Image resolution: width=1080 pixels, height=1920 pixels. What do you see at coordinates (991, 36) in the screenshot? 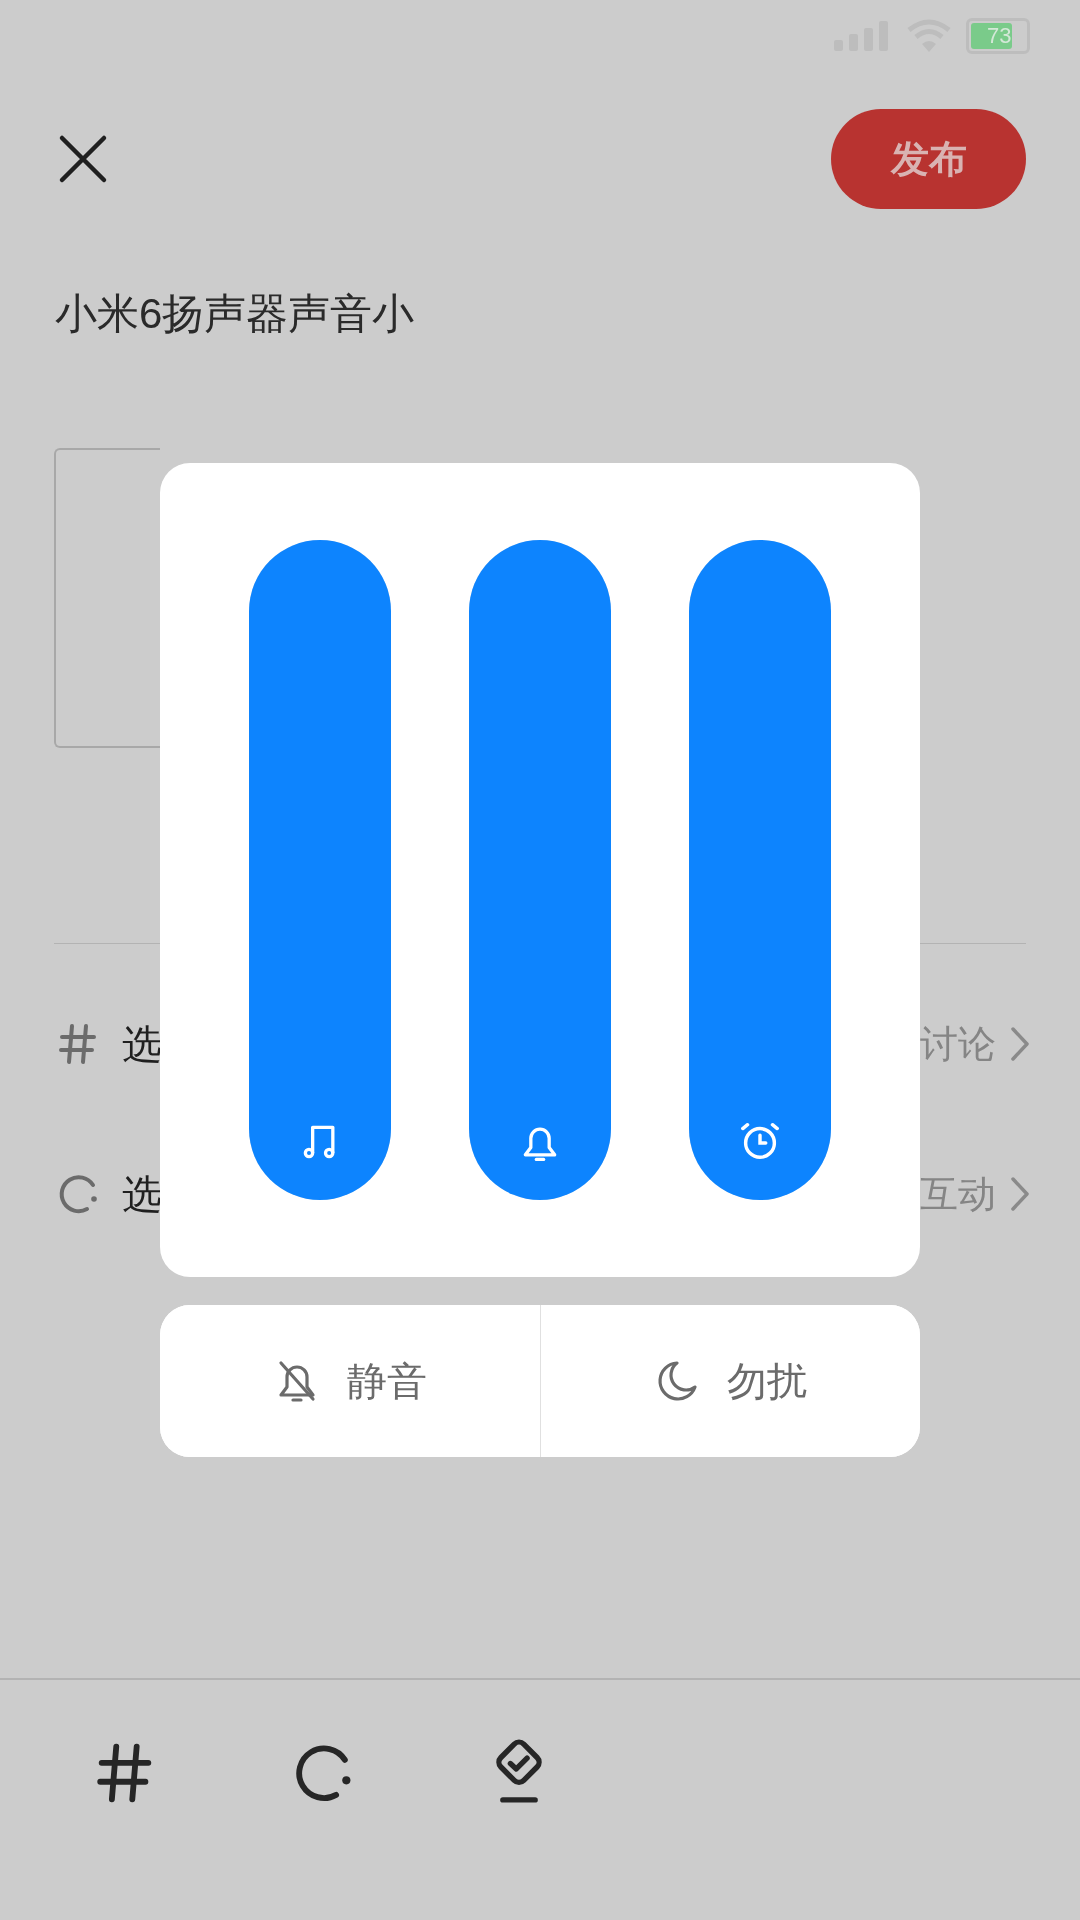
I see `battery-level: 73` at bounding box center [991, 36].